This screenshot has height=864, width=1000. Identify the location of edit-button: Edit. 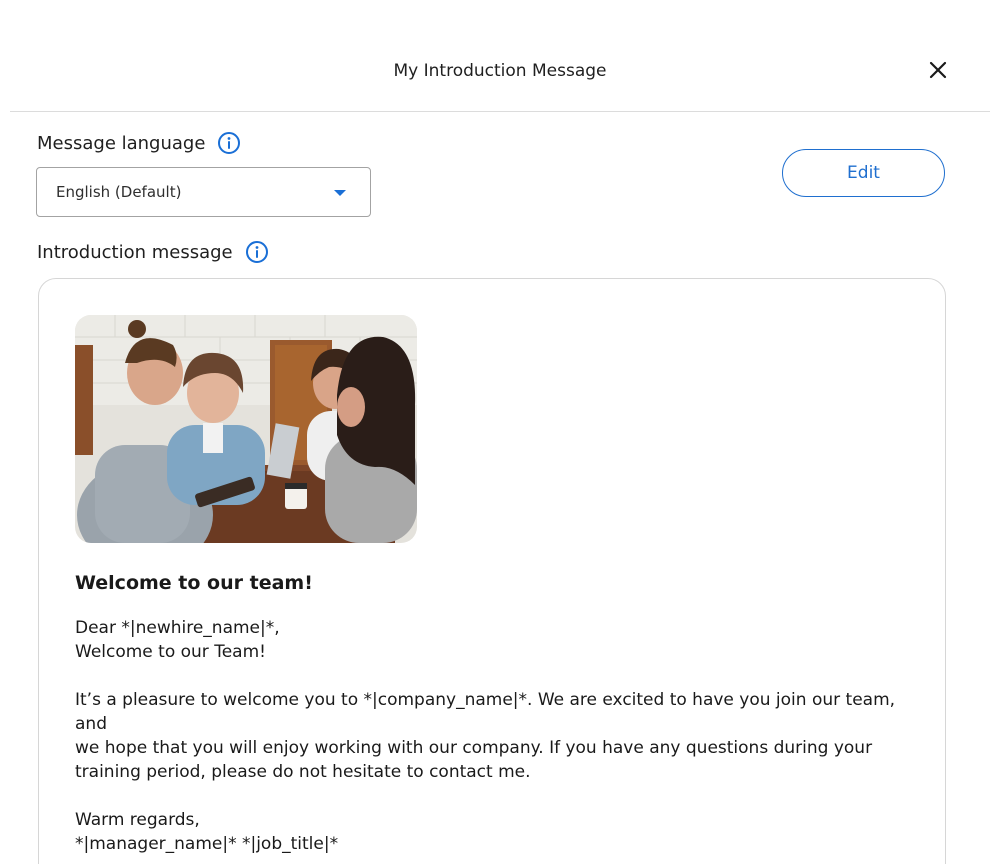
(863, 173).